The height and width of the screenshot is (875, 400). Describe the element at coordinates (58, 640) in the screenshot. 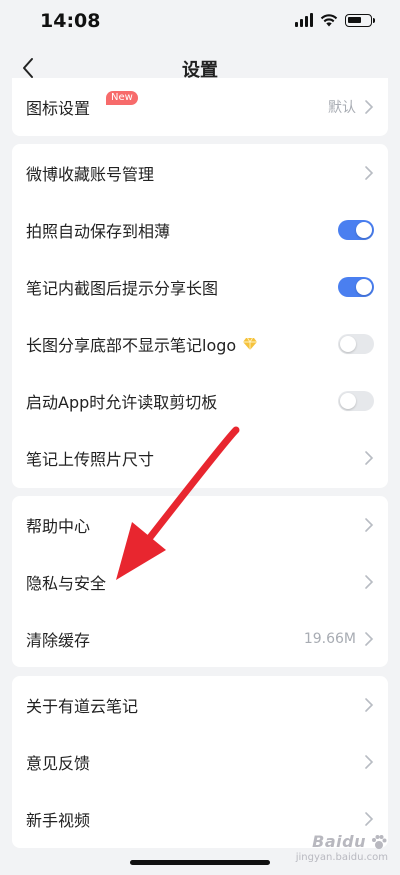

I see `row-label: 清除缓存` at that location.